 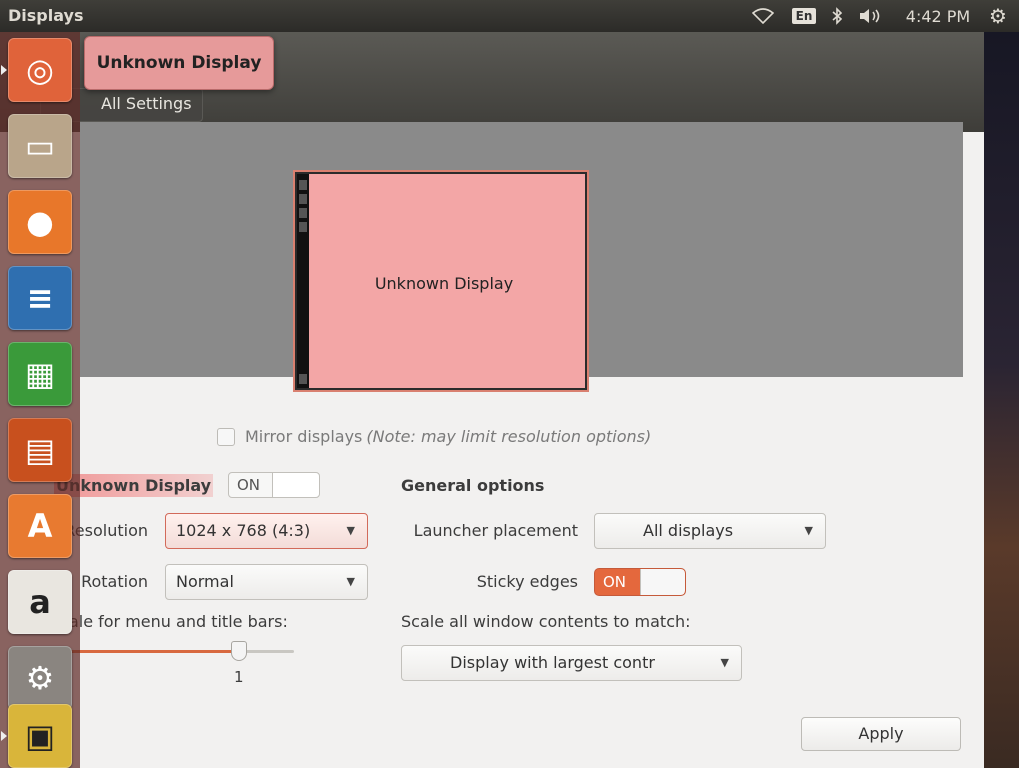 What do you see at coordinates (473, 485) in the screenshot?
I see `general-options-heading: General options` at bounding box center [473, 485].